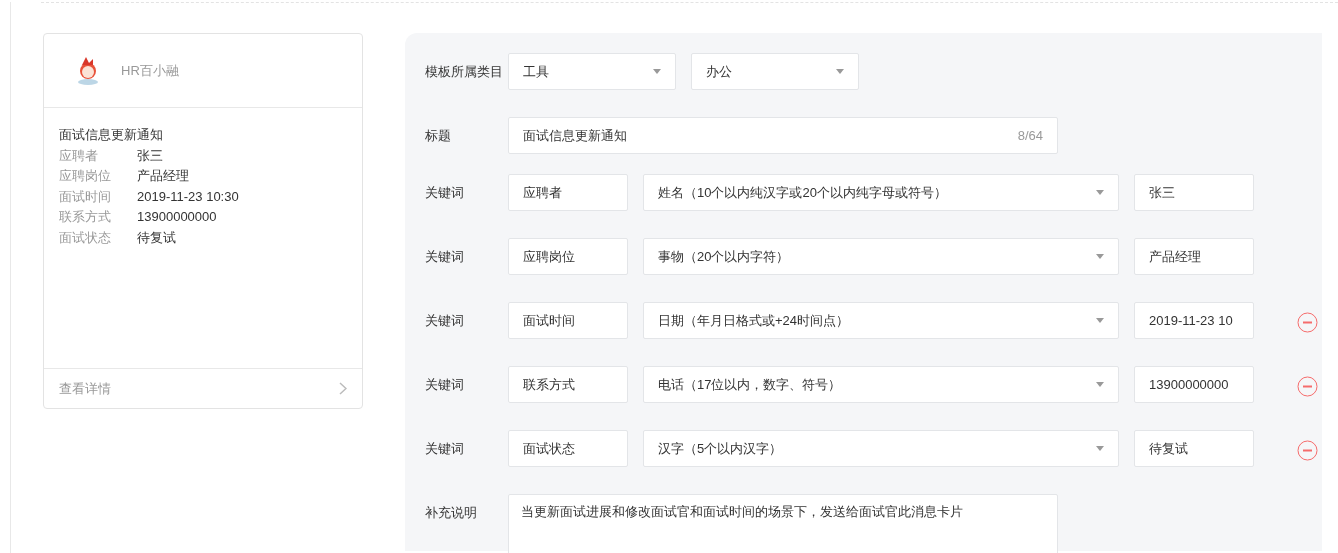  Describe the element at coordinates (783, 523) in the screenshot. I see `remark-textarea: 当更新面试进展和修改面试官和面试时间的场景下，发送给面试官此消息卡片` at that location.